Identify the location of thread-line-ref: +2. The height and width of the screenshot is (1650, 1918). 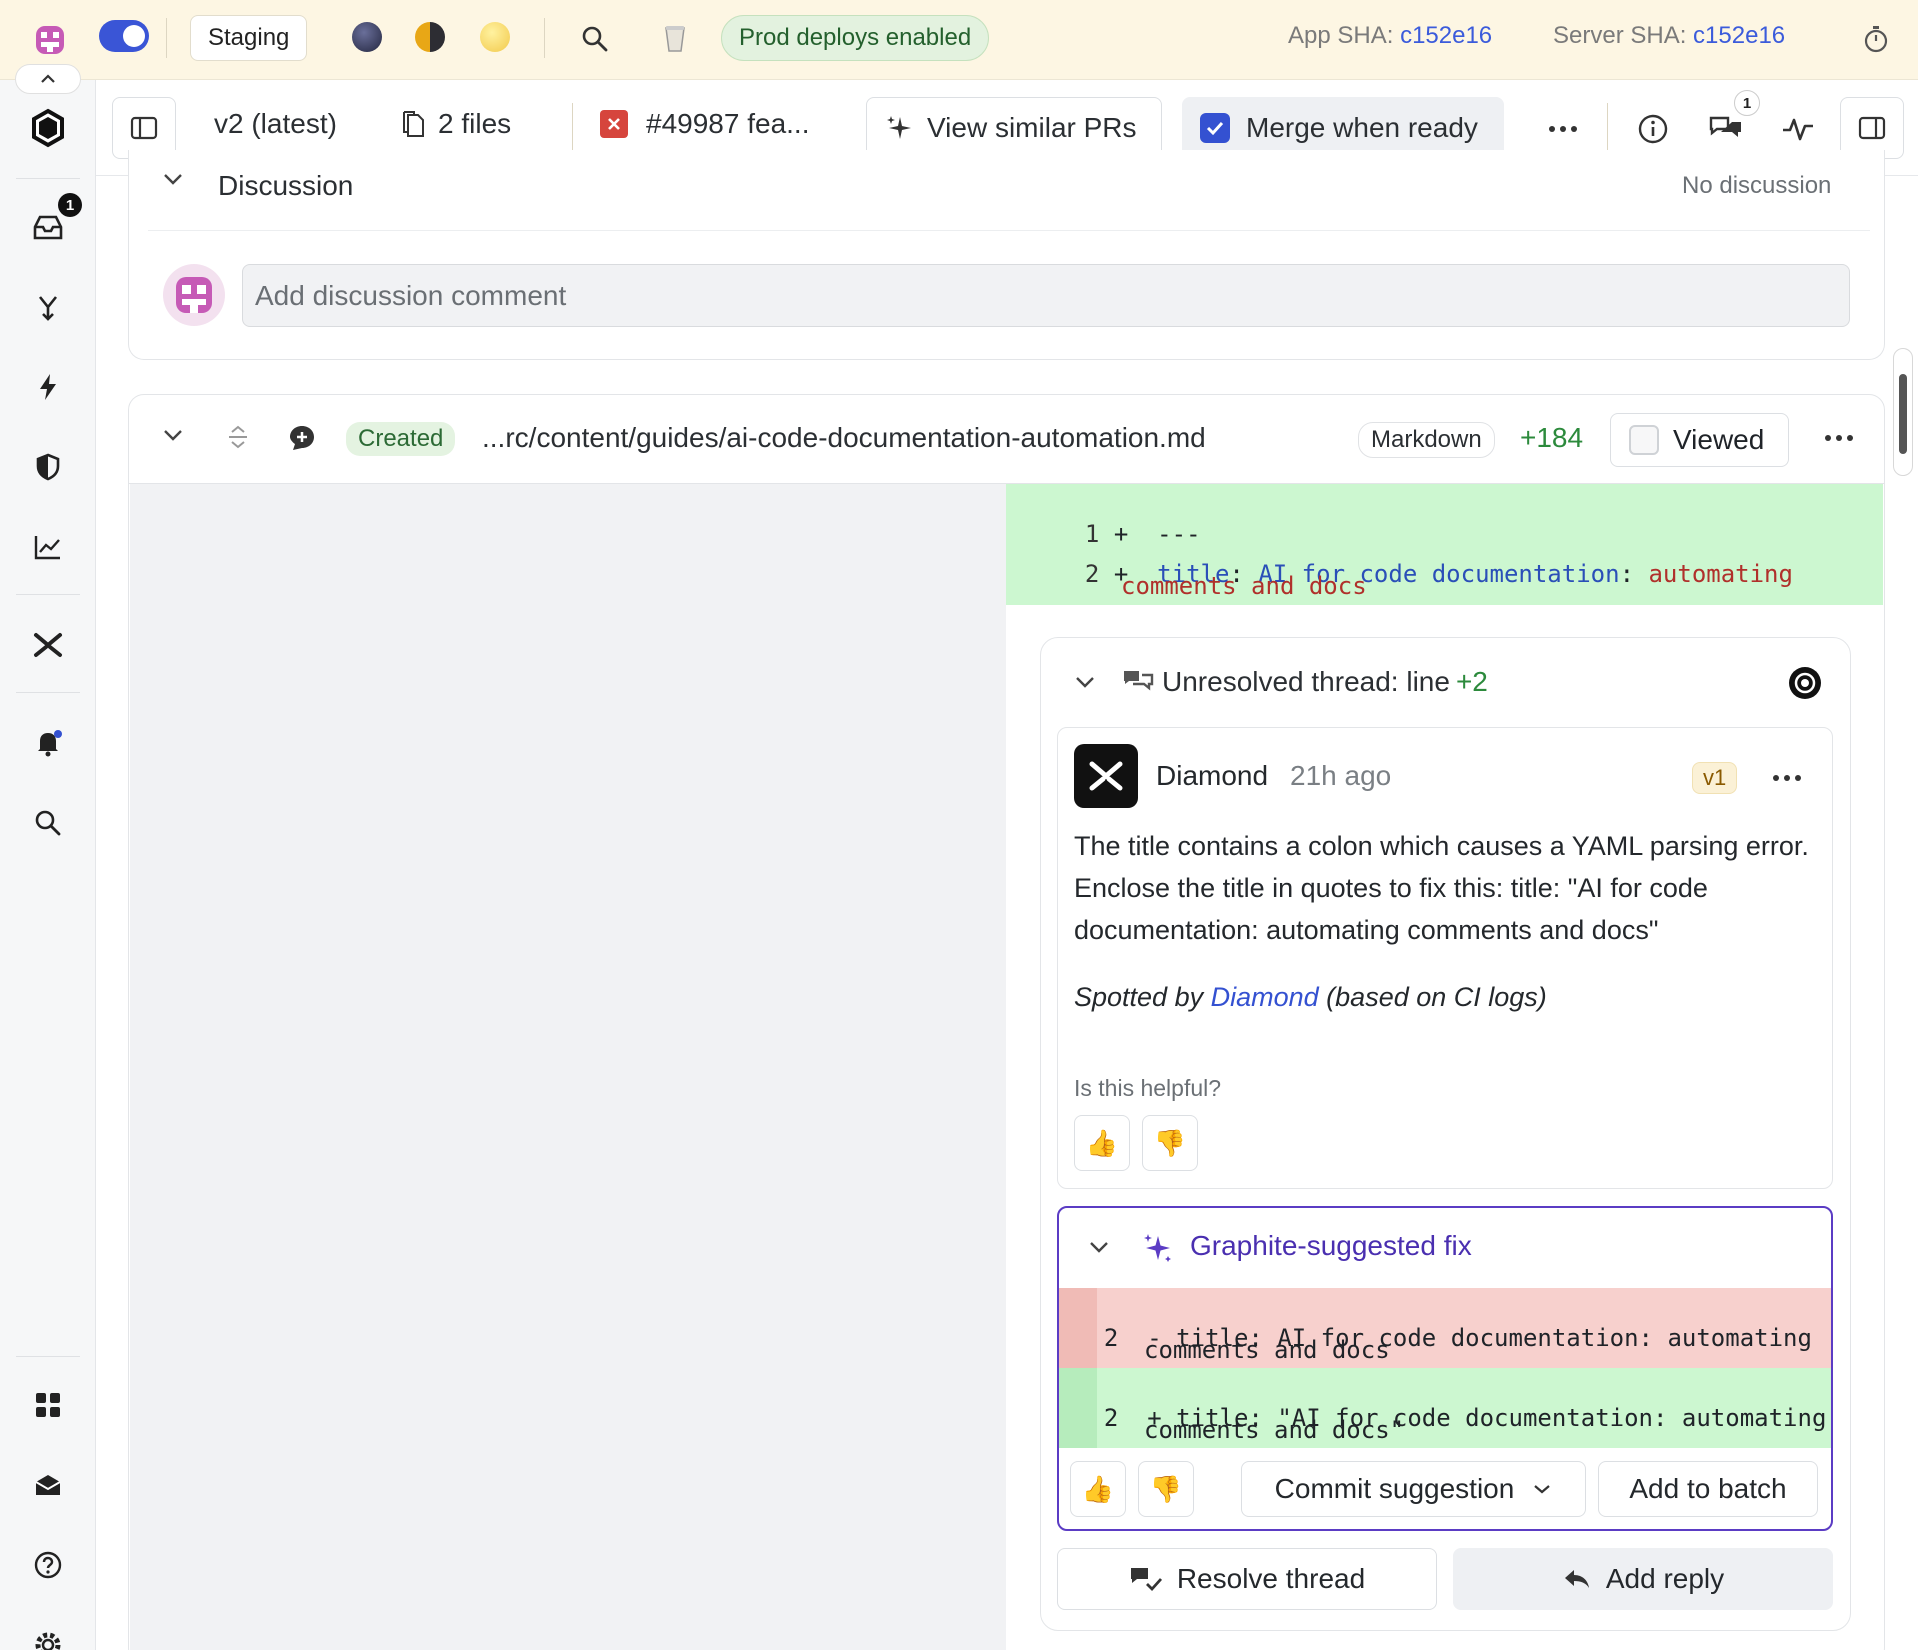
(1472, 682).